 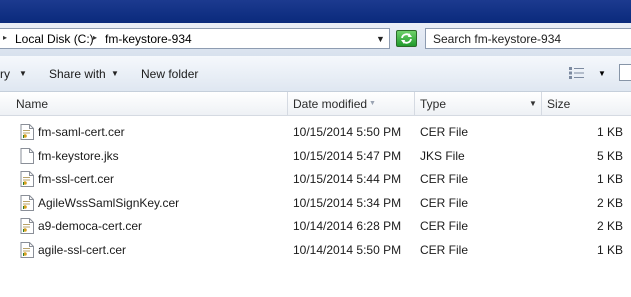 I want to click on breadcrumb-folder: fm-keystore-934, so click(x=148, y=39).